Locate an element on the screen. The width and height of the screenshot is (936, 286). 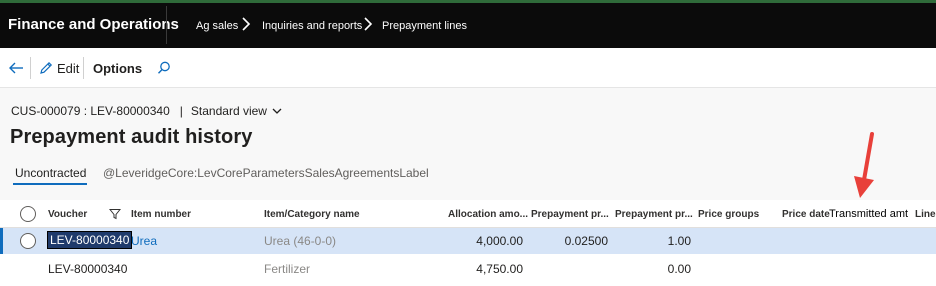
filter-icon is located at coordinates (115, 214).